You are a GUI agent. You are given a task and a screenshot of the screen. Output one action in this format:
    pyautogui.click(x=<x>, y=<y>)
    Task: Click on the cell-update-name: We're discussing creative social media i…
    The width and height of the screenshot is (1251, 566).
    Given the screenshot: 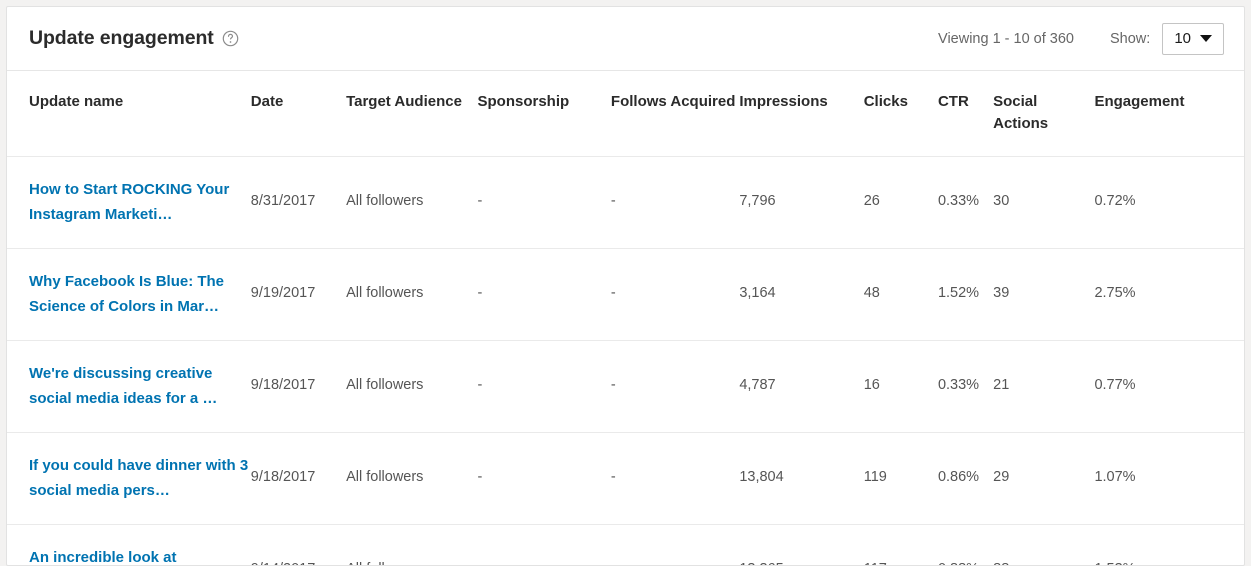 What is the action you would take?
    pyautogui.click(x=129, y=386)
    